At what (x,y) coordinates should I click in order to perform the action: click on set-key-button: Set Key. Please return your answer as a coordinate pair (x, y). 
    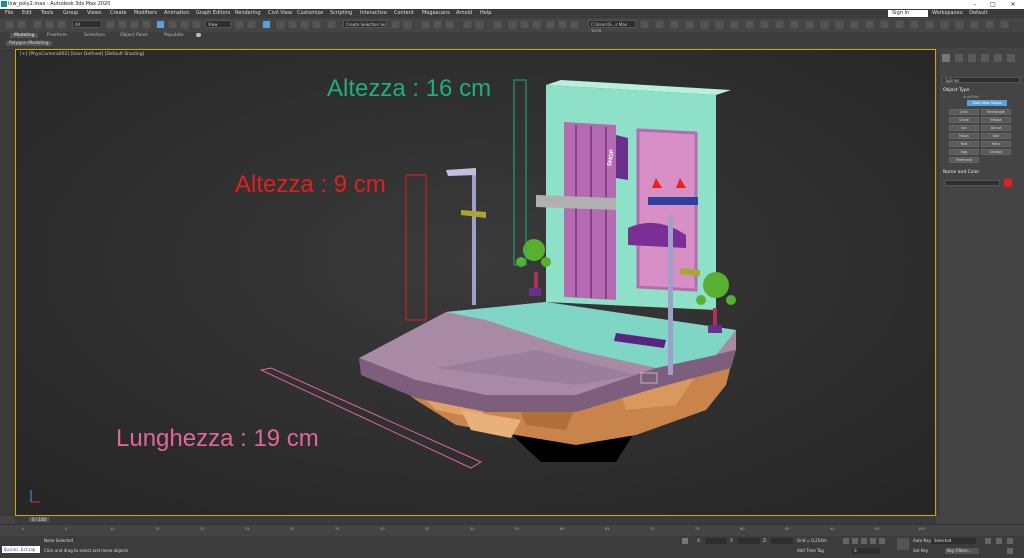
    Looking at the image, I should click on (920, 550).